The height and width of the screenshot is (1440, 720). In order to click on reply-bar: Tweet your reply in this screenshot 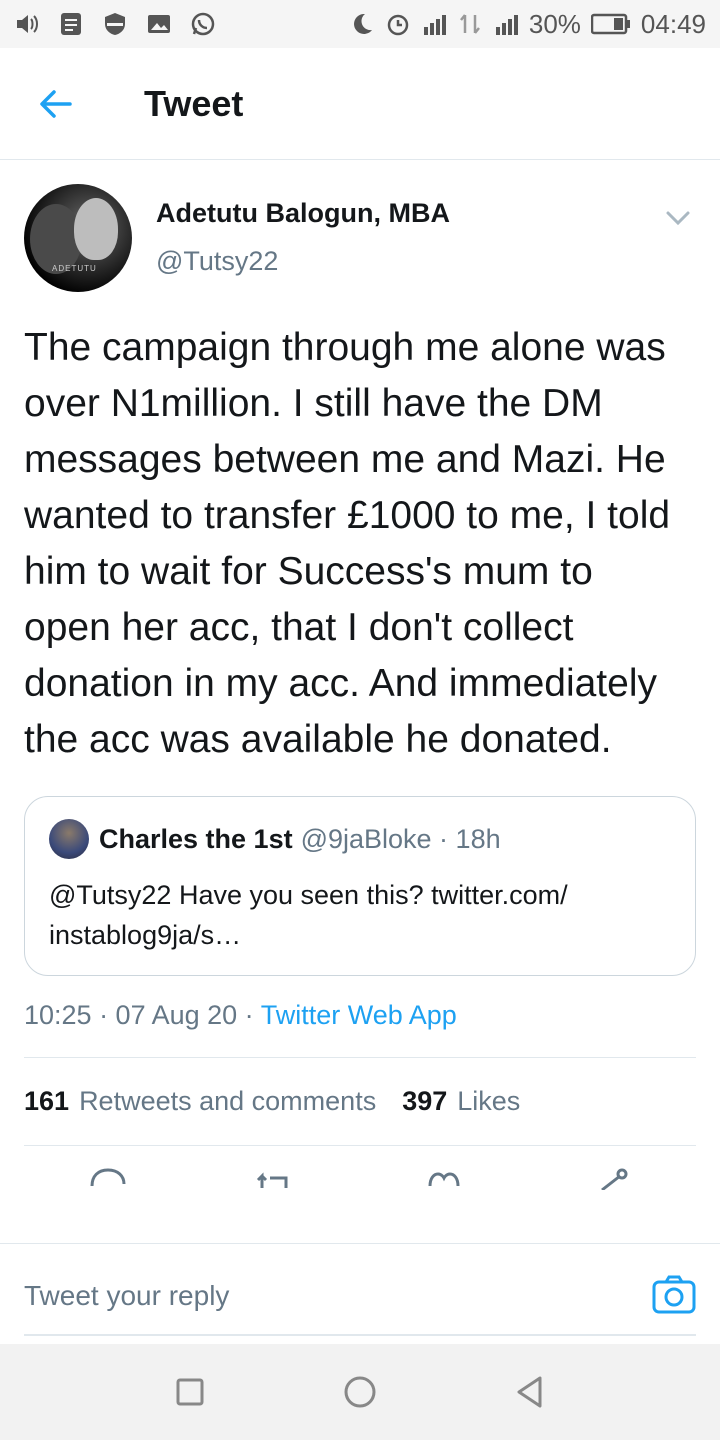, I will do `click(360, 1293)`.